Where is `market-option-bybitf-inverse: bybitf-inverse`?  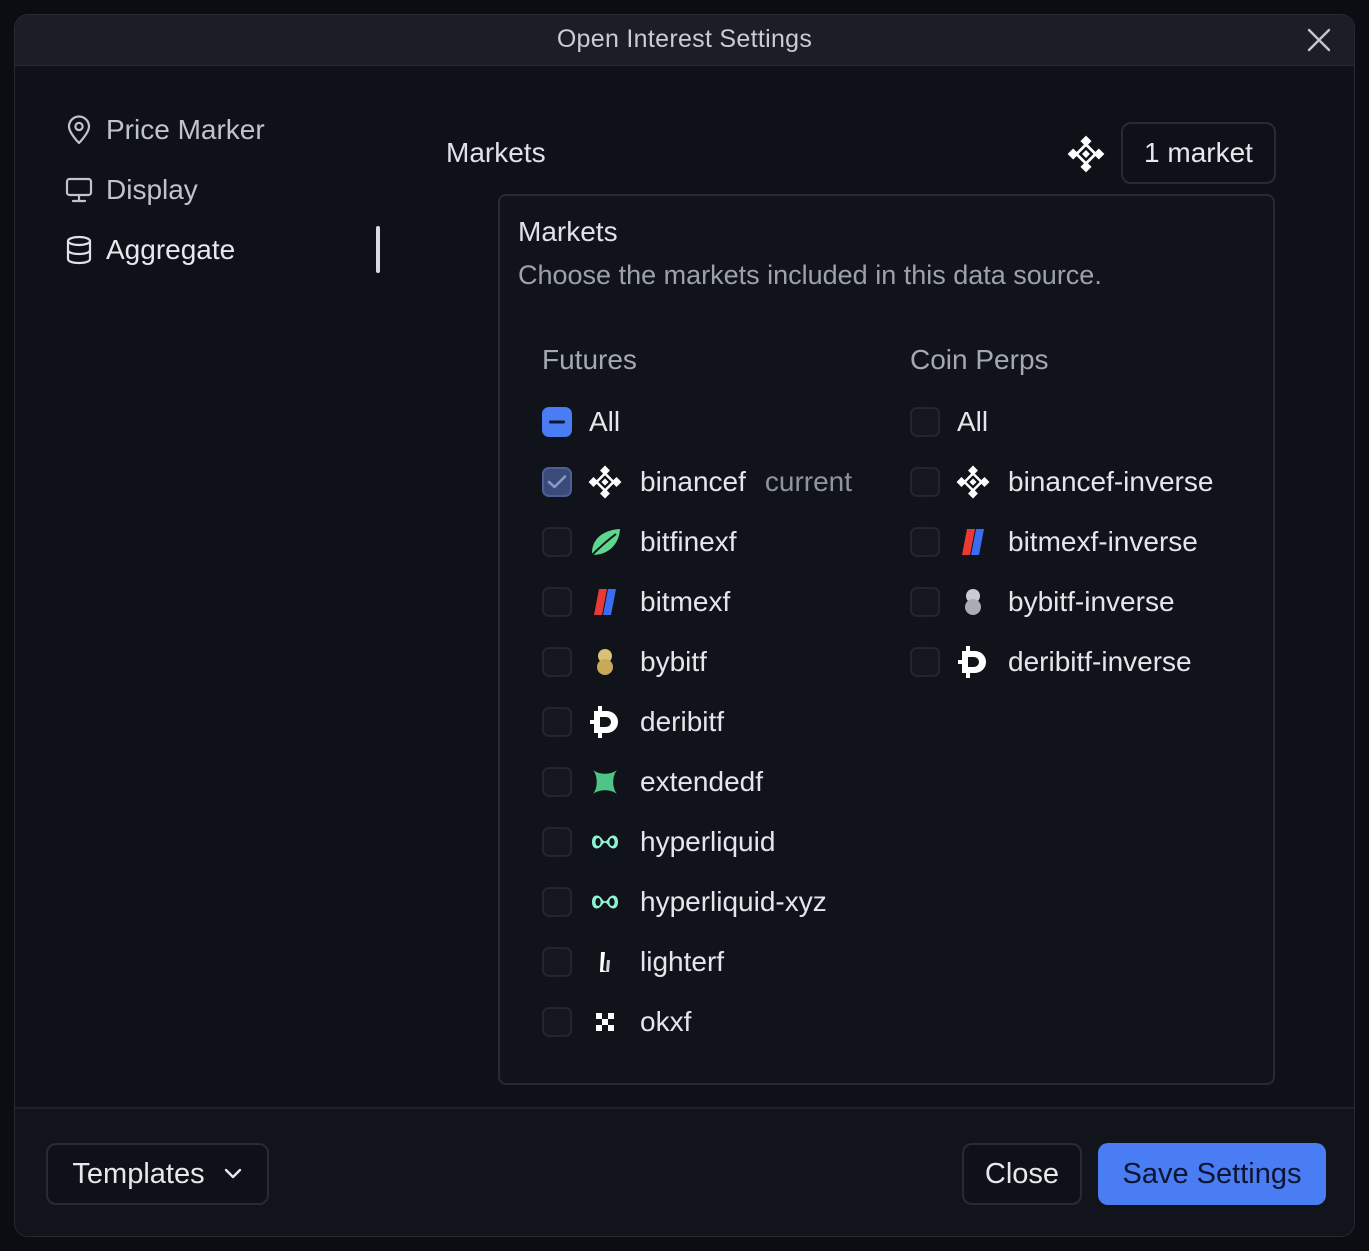
market-option-bybitf-inverse: bybitf-inverse is located at coordinates (1042, 602).